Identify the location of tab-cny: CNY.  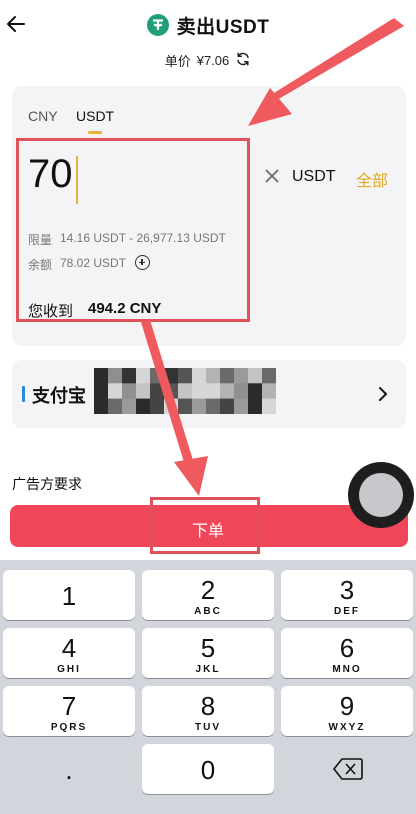
(43, 116).